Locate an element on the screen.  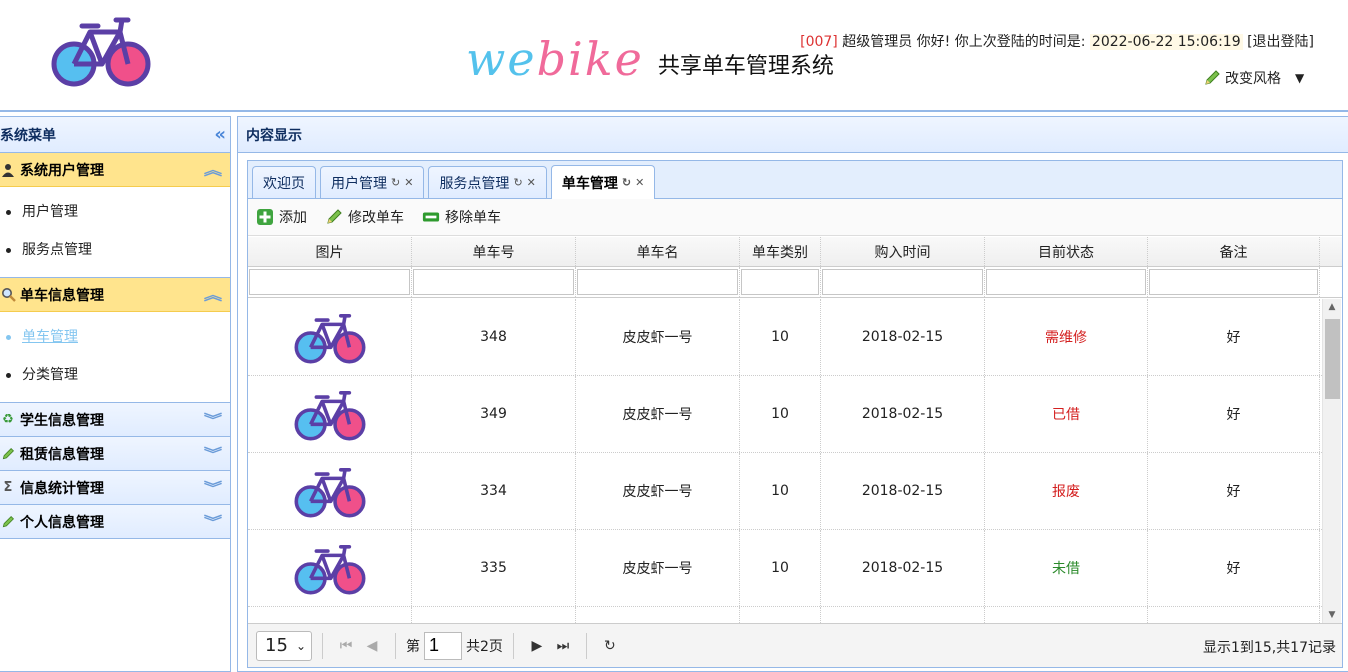
column-header-bike-name: 单车名 is located at coordinates (658, 251).